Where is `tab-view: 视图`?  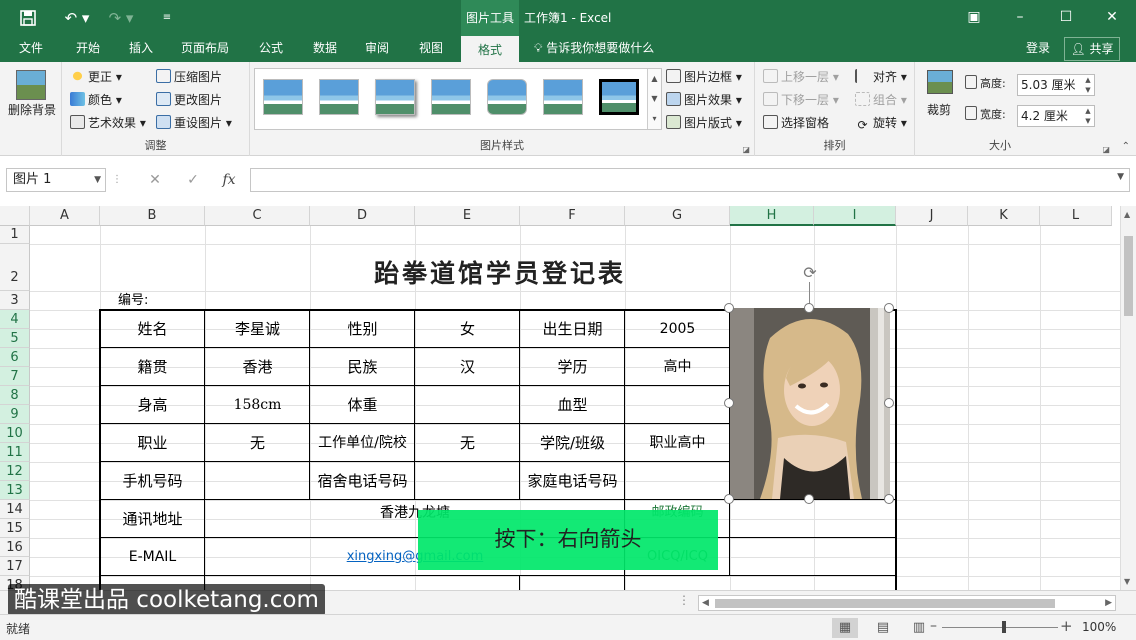 tab-view: 视图 is located at coordinates (431, 49).